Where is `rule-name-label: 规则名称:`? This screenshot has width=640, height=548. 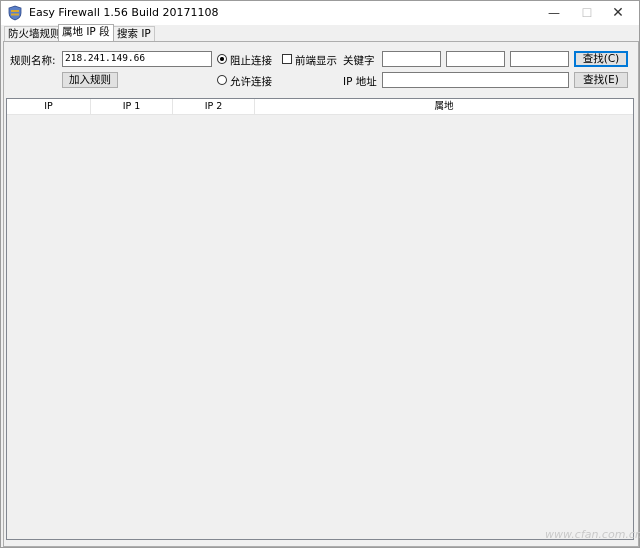
rule-name-label: 规则名称: is located at coordinates (33, 61).